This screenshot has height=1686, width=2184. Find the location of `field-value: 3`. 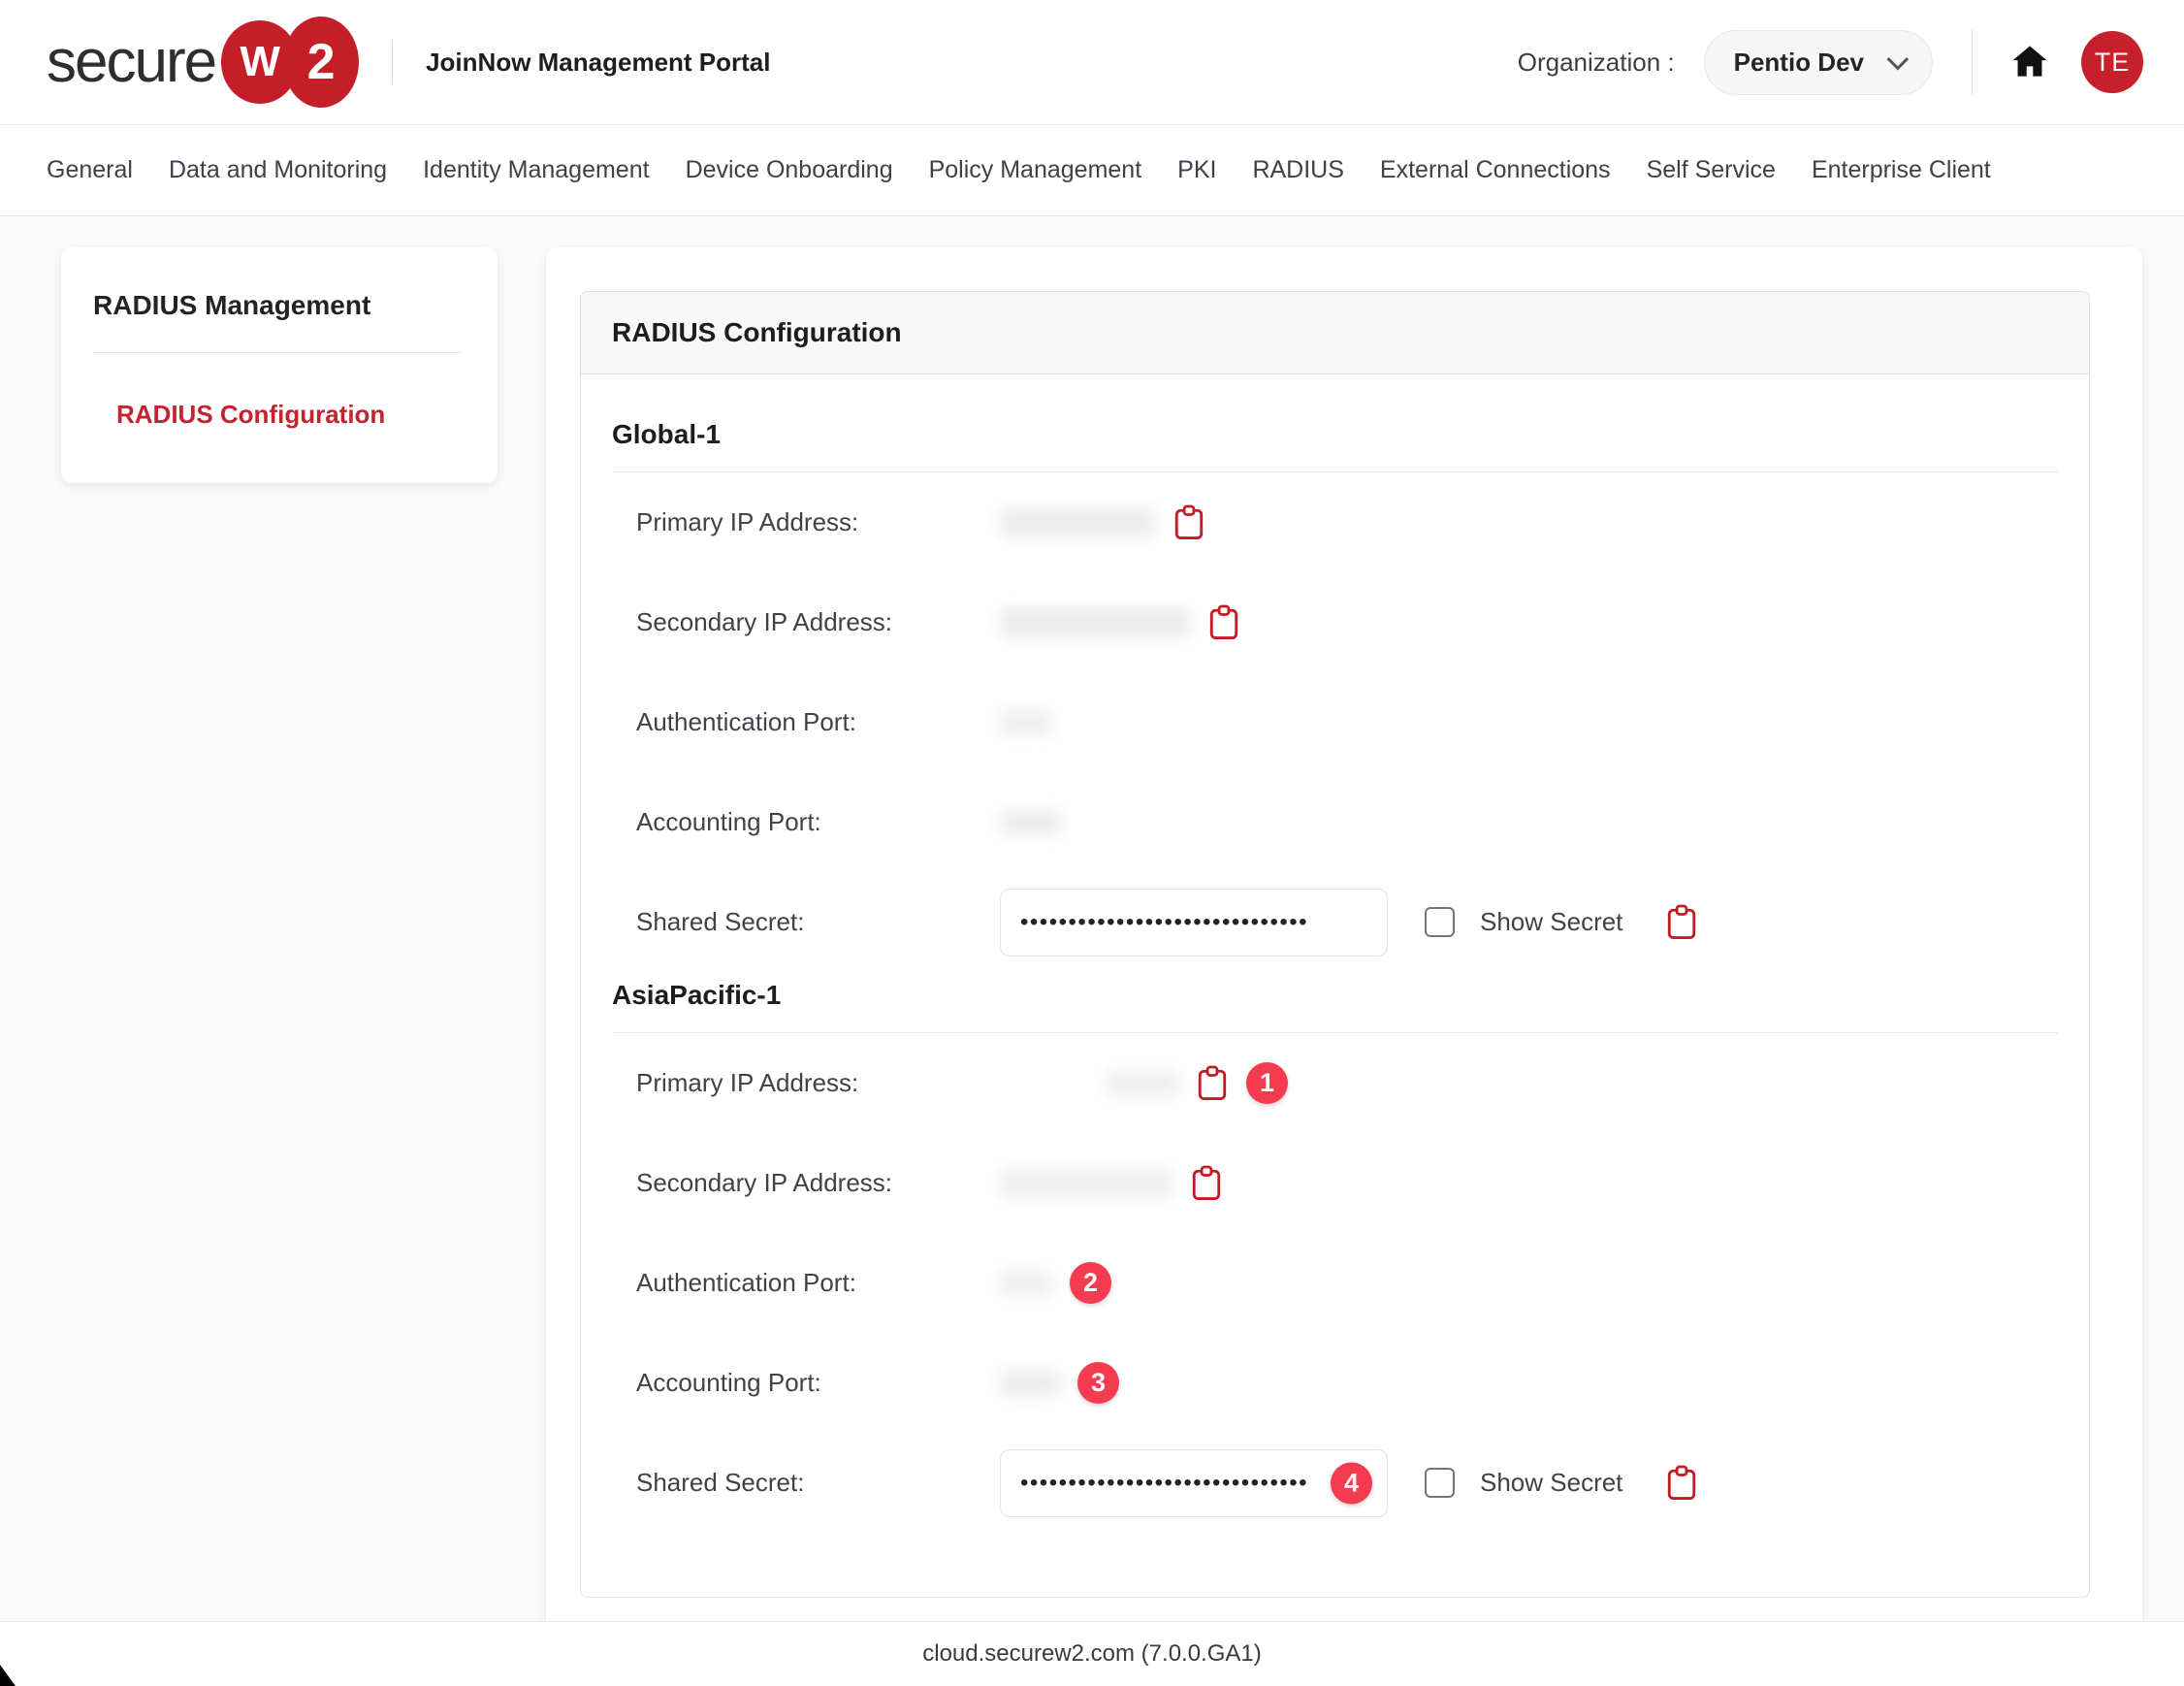

field-value: 3 is located at coordinates (1059, 1383).